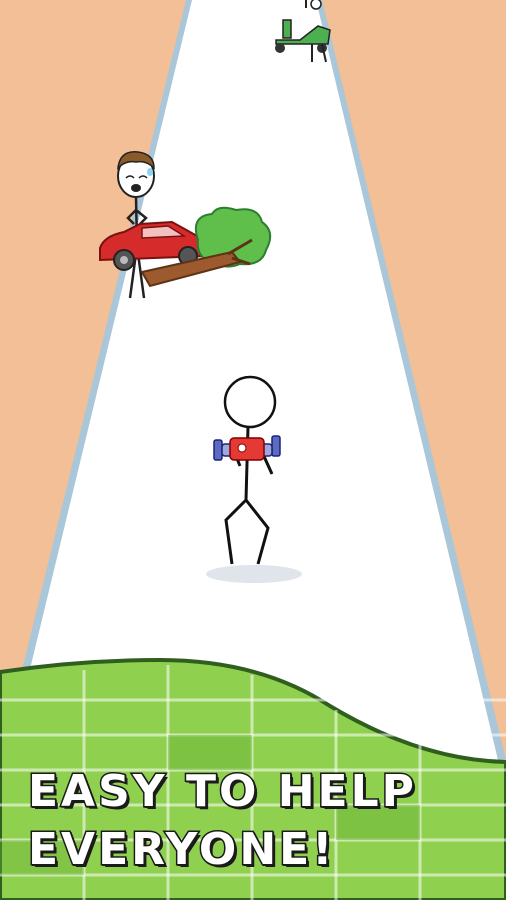 The image size is (506, 900). Describe the element at coordinates (254, 574) in the screenshot. I see `player-shadow` at that location.